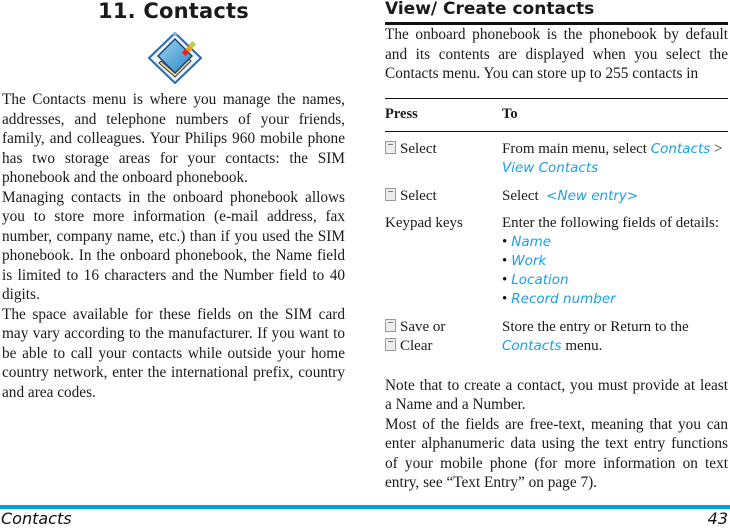  What do you see at coordinates (717, 518) in the screenshot?
I see `footer-page-number: 43` at bounding box center [717, 518].